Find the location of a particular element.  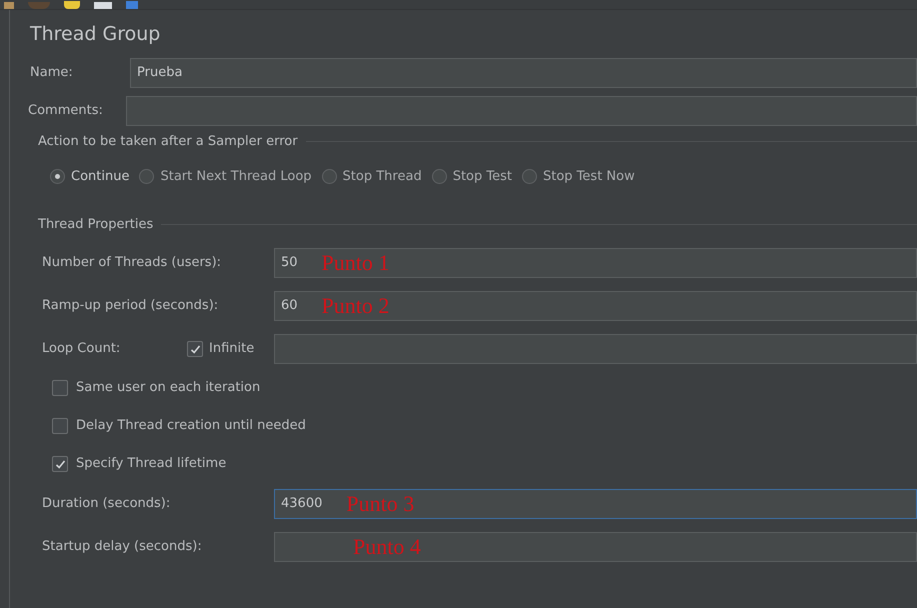

field-label: Startup delay (seconds): is located at coordinates (122, 547).